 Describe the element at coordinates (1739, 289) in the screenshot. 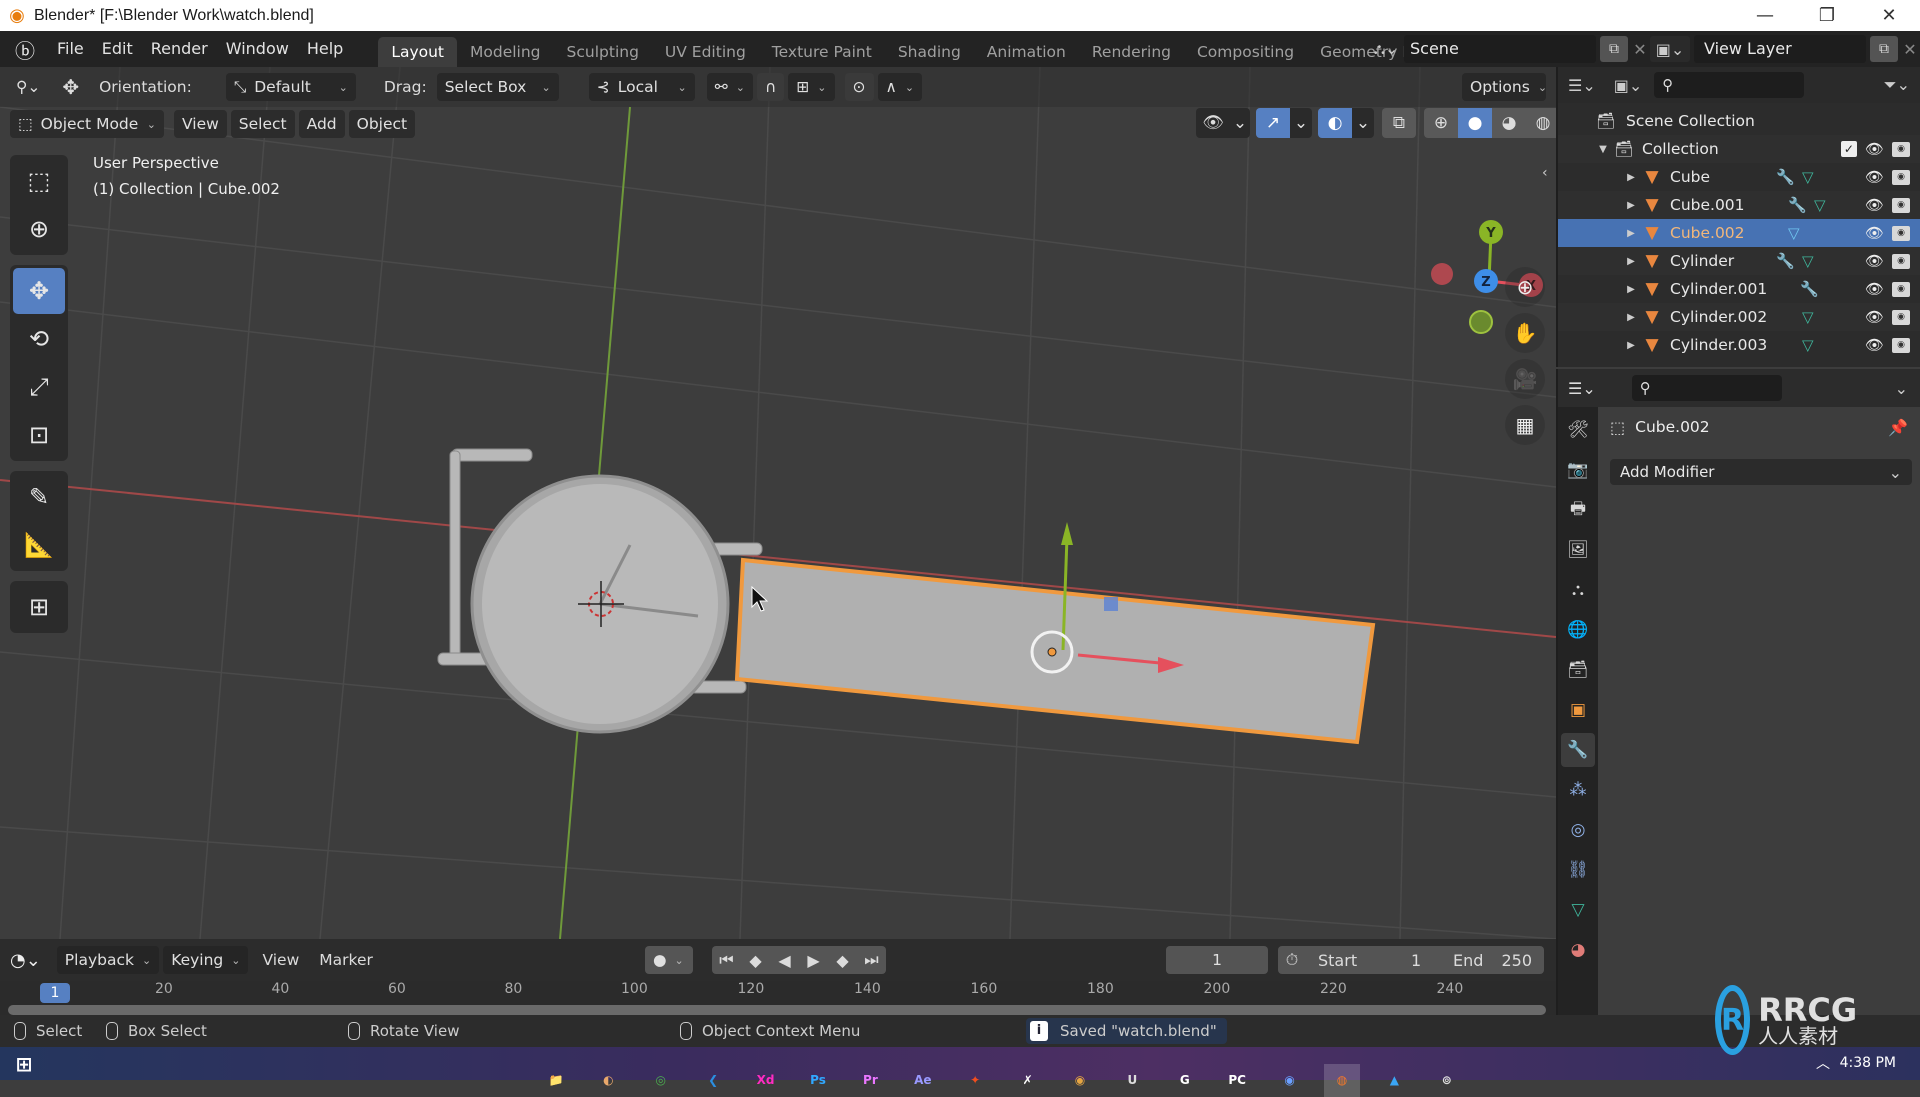

I see `outliner-object-row: ▶ ▼ Cylinder.001 🔧 👁 ◉` at that location.